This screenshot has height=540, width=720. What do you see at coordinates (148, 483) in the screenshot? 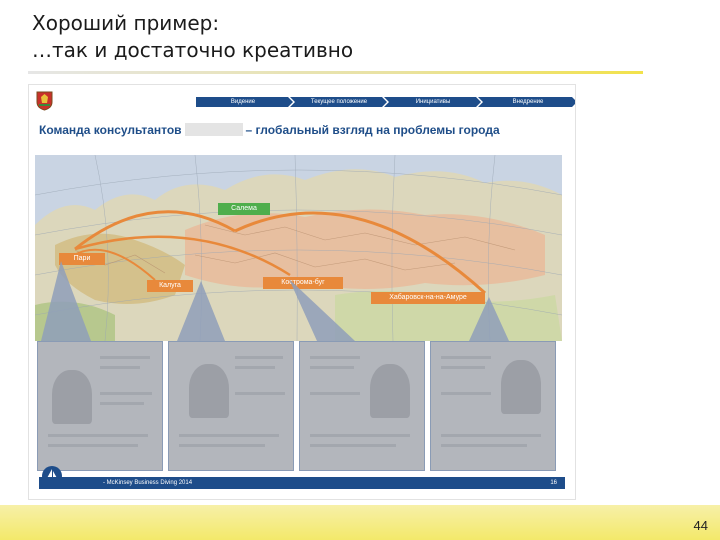
I see `footer-text: - McKinsey Business Diving 2014` at bounding box center [148, 483].